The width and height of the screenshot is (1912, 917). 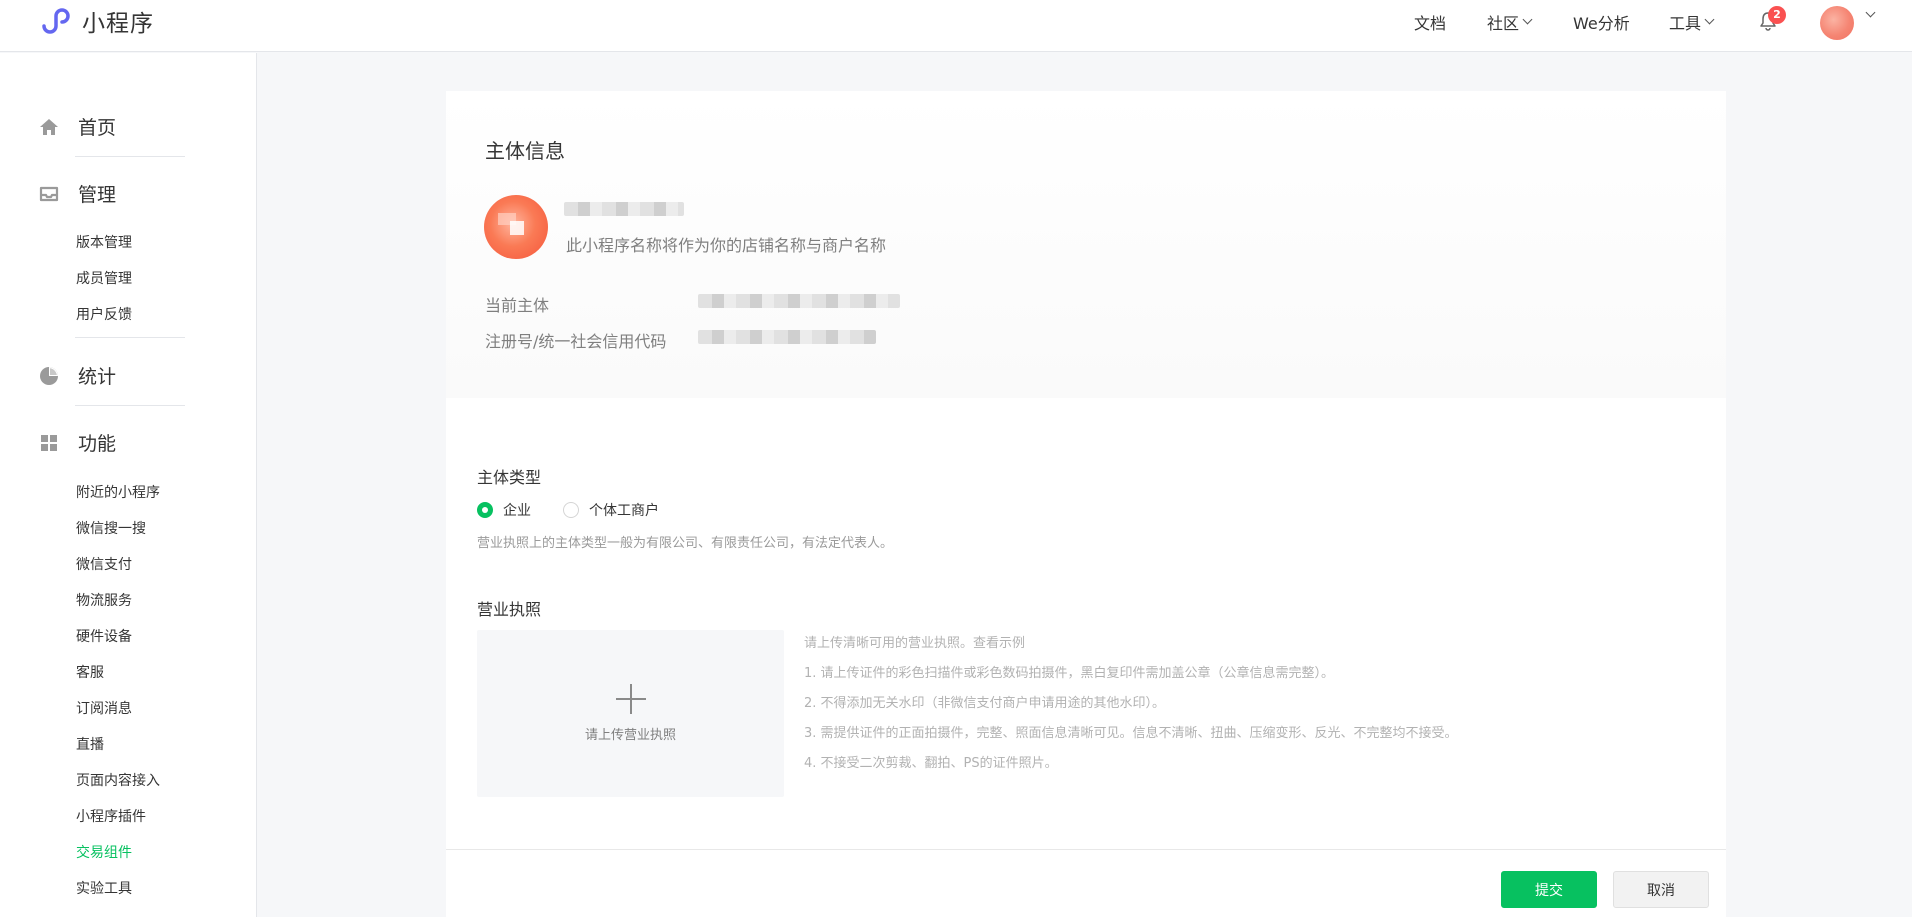 What do you see at coordinates (799, 301) in the screenshot?
I see `redacted-current-subject` at bounding box center [799, 301].